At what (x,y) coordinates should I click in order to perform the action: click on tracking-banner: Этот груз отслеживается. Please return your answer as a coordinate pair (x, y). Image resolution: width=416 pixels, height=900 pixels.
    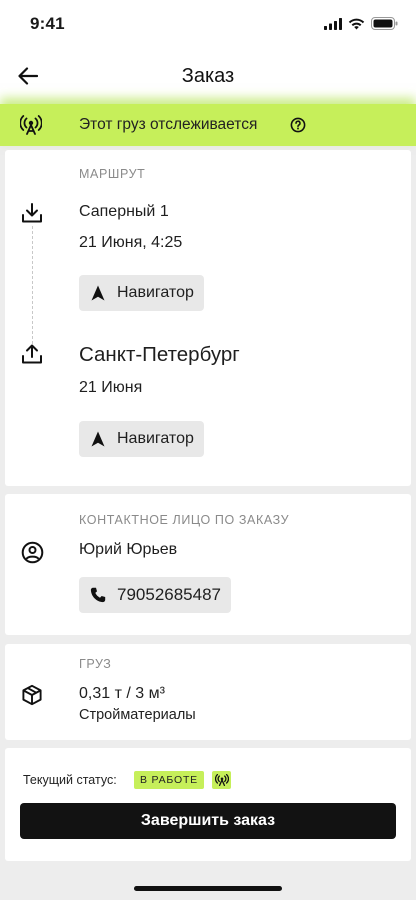
    Looking at the image, I should click on (208, 125).